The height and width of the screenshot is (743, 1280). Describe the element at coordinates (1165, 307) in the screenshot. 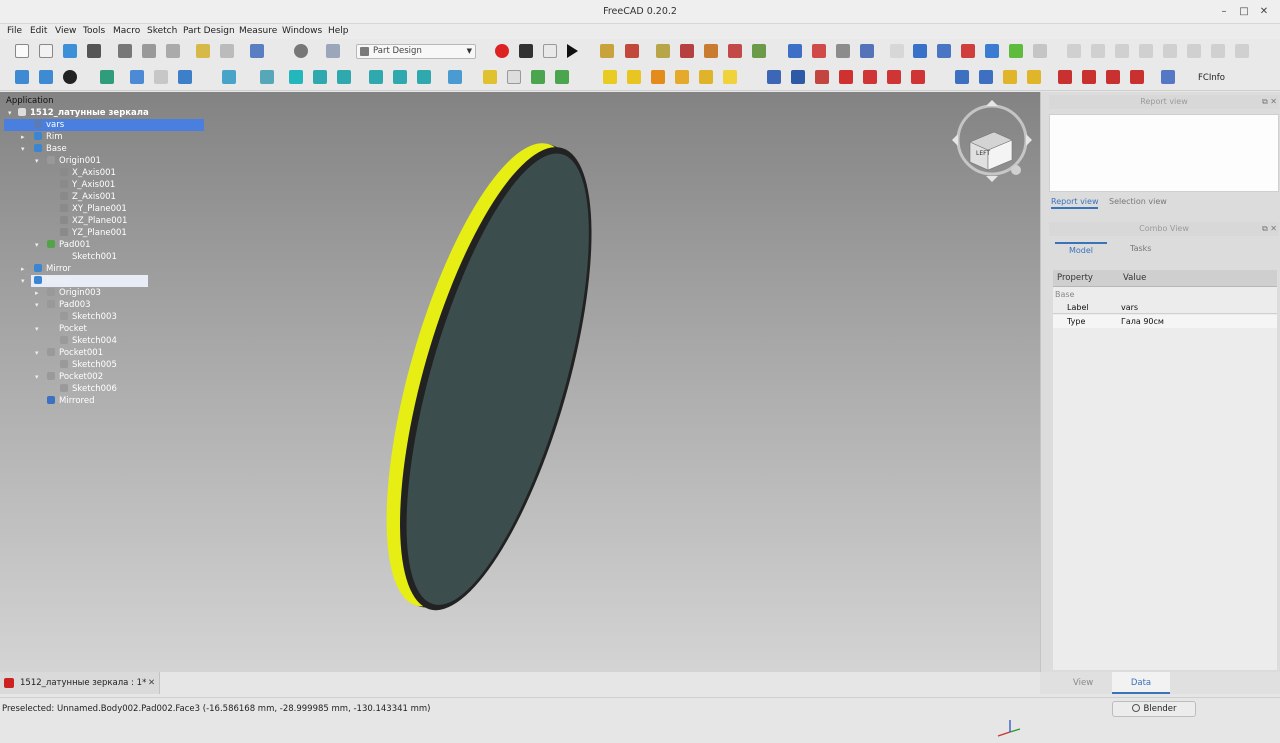

I see `property-row-label: Label vars` at that location.